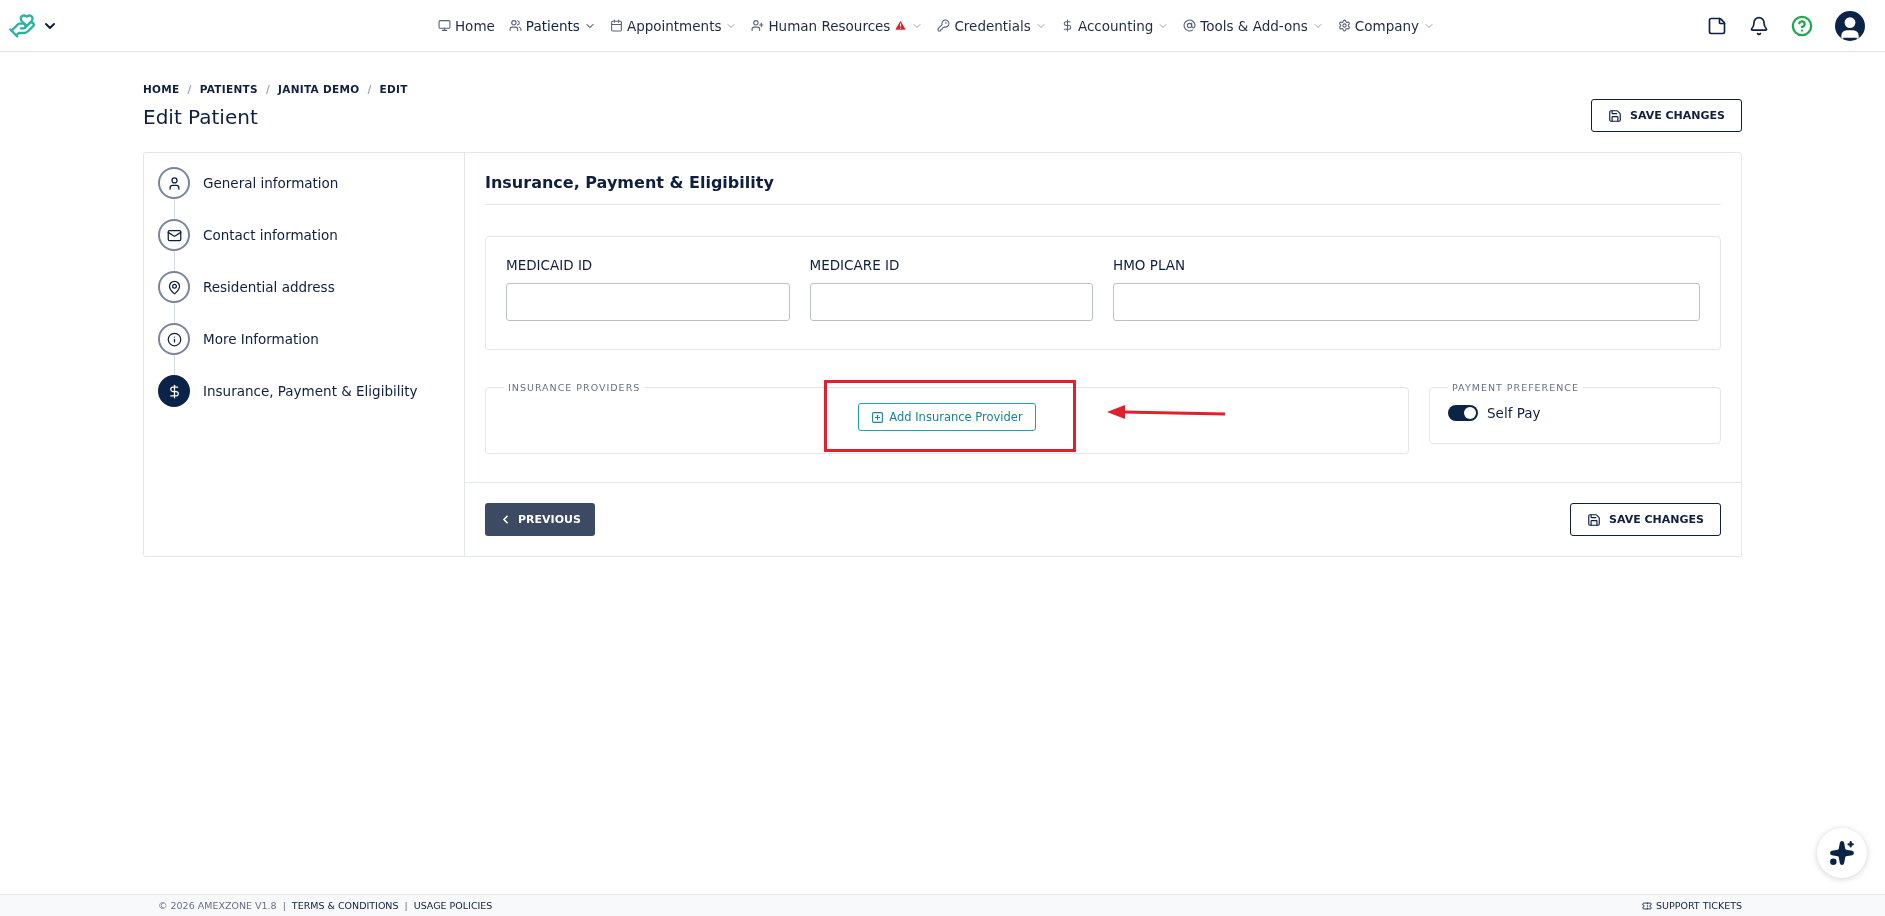 The height and width of the screenshot is (916, 1885). What do you see at coordinates (1717, 25) in the screenshot?
I see `note-icon` at bounding box center [1717, 25].